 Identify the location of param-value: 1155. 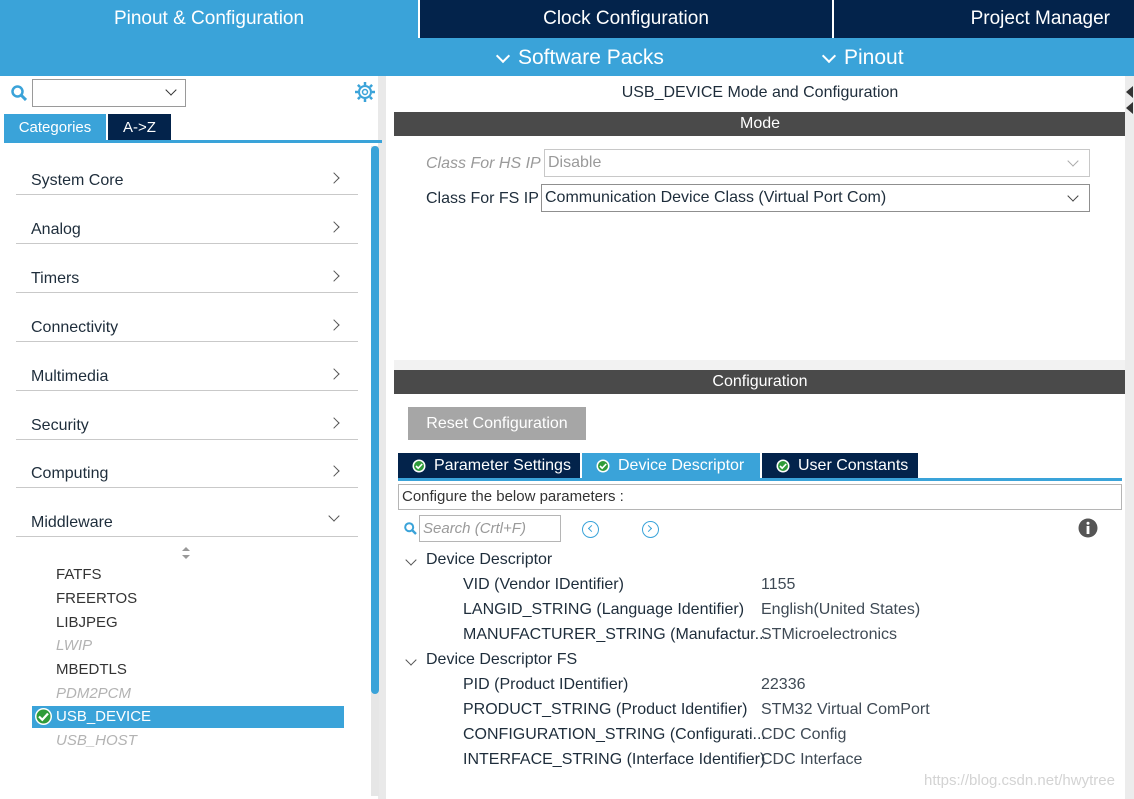
(778, 585).